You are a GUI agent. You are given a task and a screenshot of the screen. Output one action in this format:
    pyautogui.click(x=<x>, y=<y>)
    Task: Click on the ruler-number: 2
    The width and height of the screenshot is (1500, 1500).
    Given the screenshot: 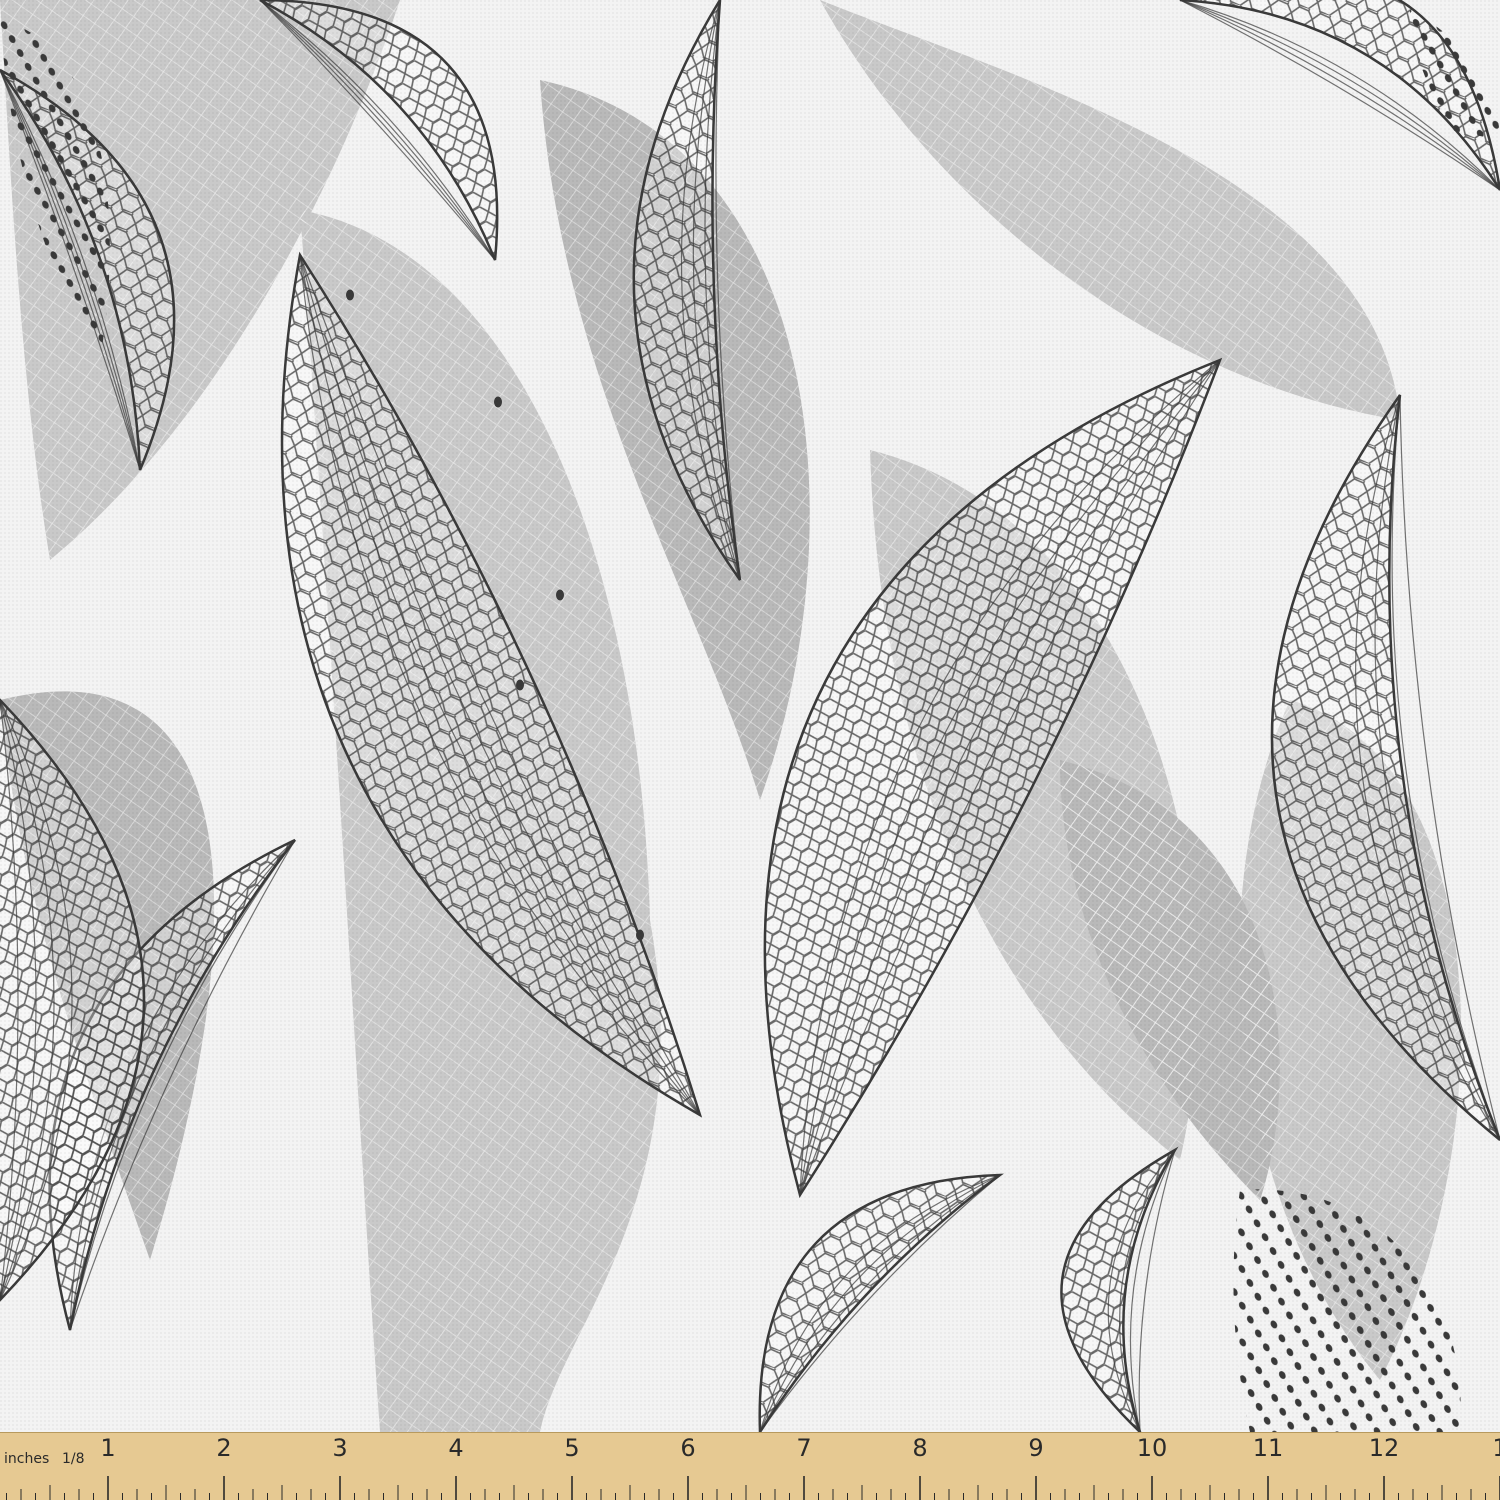 What is the action you would take?
    pyautogui.click(x=223, y=1448)
    